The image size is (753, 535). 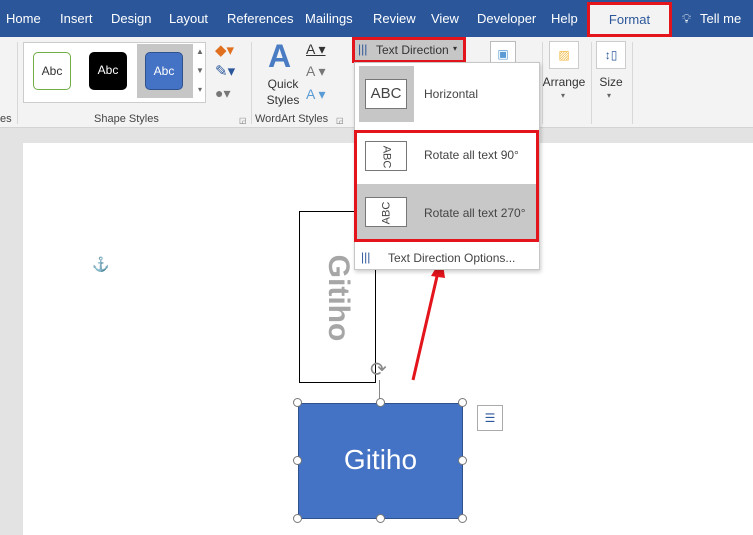 I want to click on tab-mailings: Mailings, so click(x=329, y=18).